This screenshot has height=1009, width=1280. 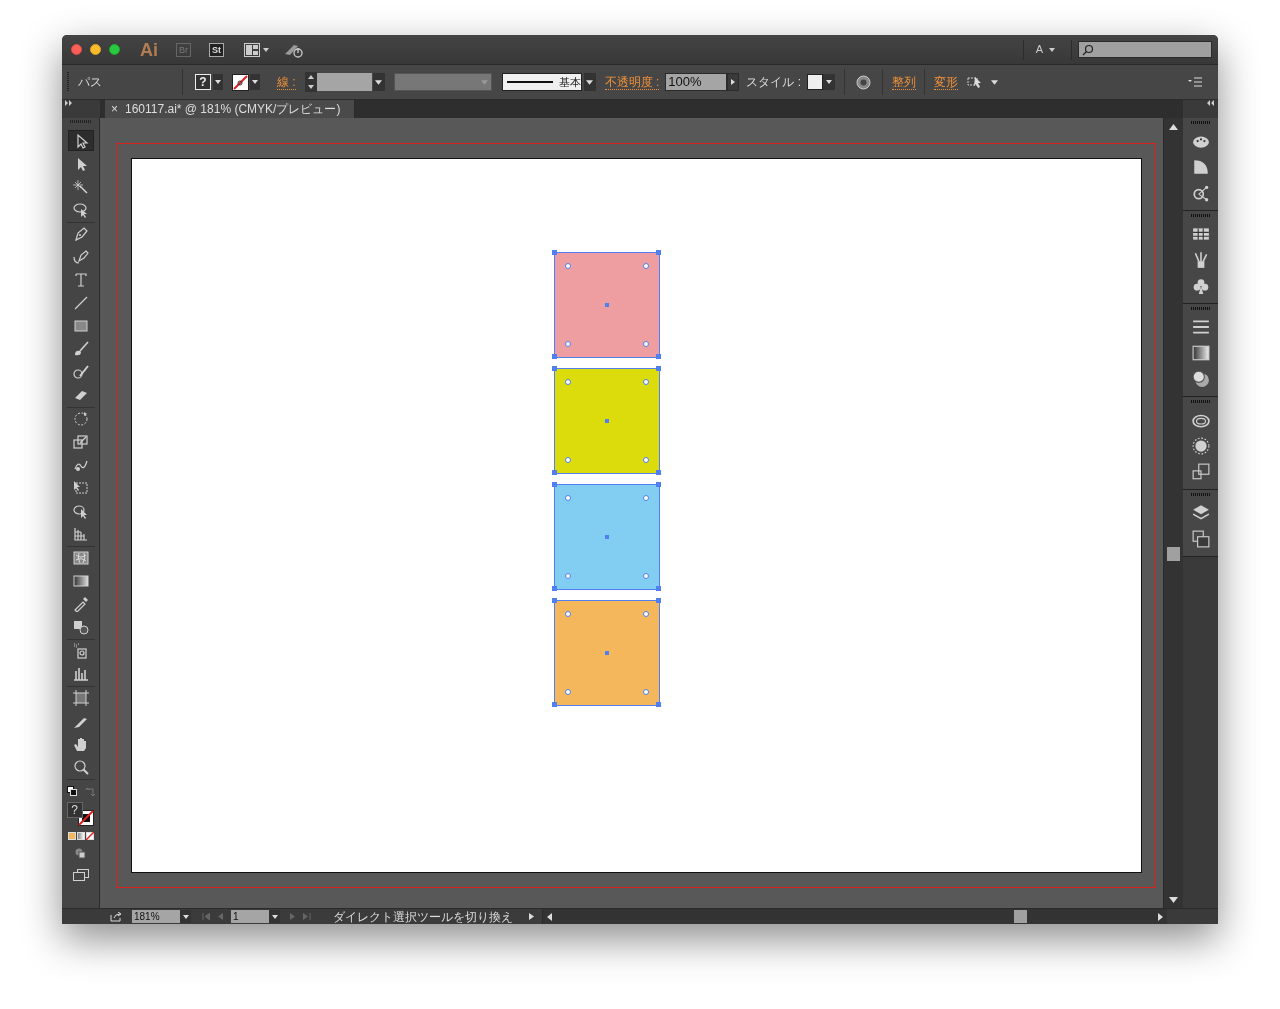 I want to click on stock-launcher: St, so click(x=216, y=49).